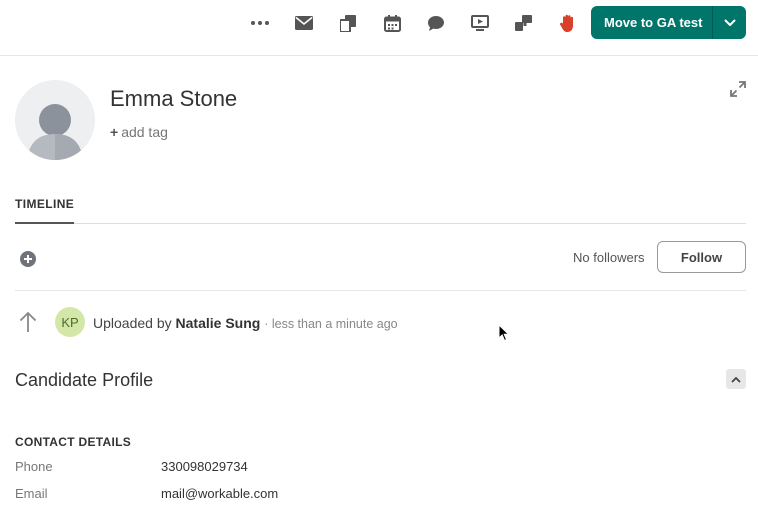  Describe the element at coordinates (701, 257) in the screenshot. I see `follow-button: Follow` at that location.